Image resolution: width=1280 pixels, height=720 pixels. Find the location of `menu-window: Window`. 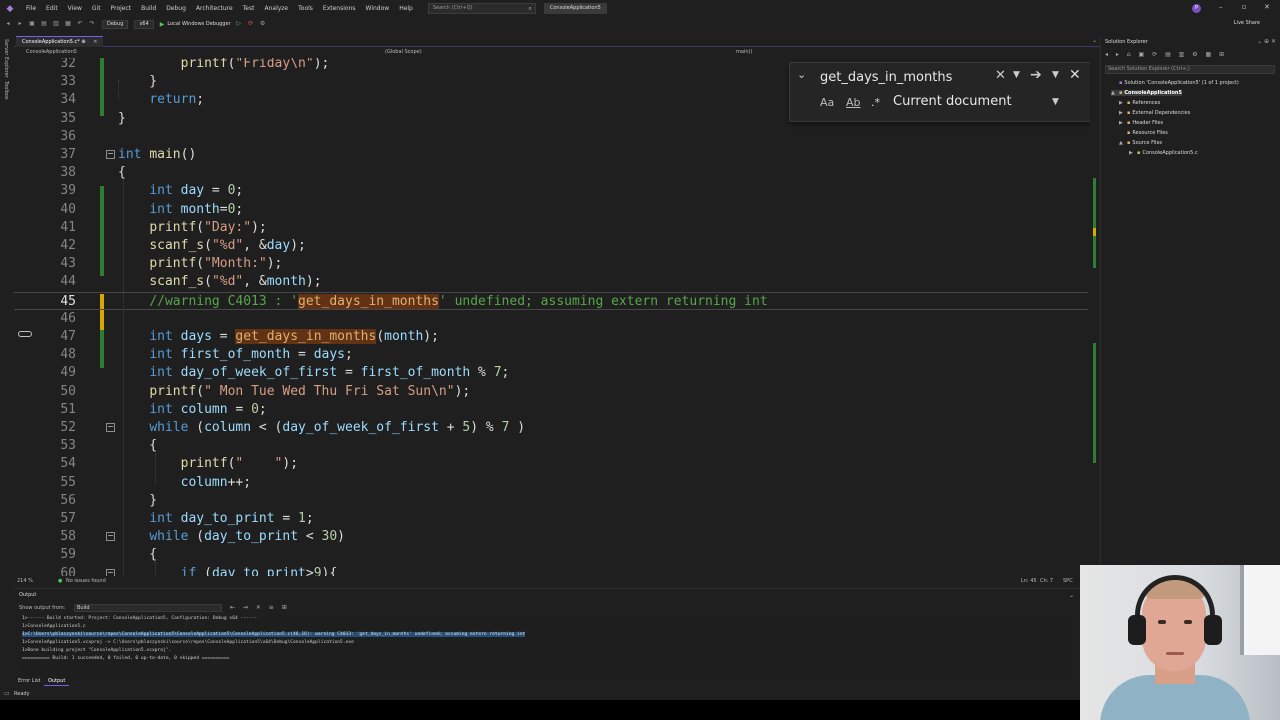

menu-window: Window is located at coordinates (378, 8).